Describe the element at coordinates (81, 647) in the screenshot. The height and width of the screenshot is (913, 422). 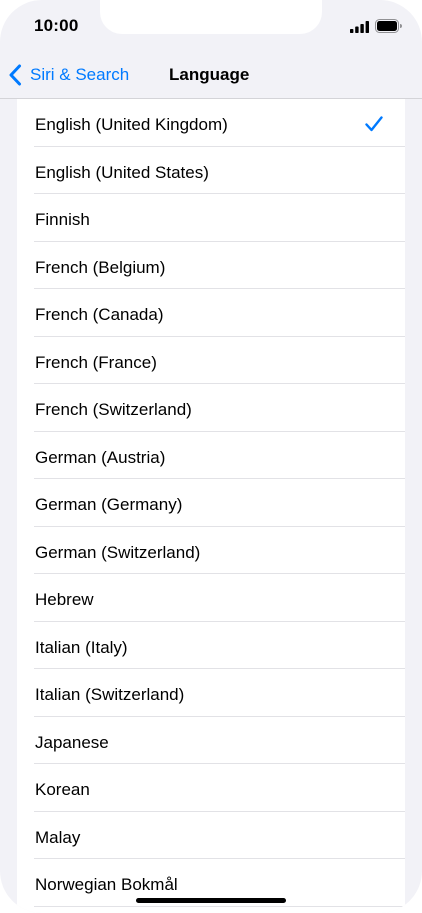
I see `language-label: Italian (Italy)` at that location.